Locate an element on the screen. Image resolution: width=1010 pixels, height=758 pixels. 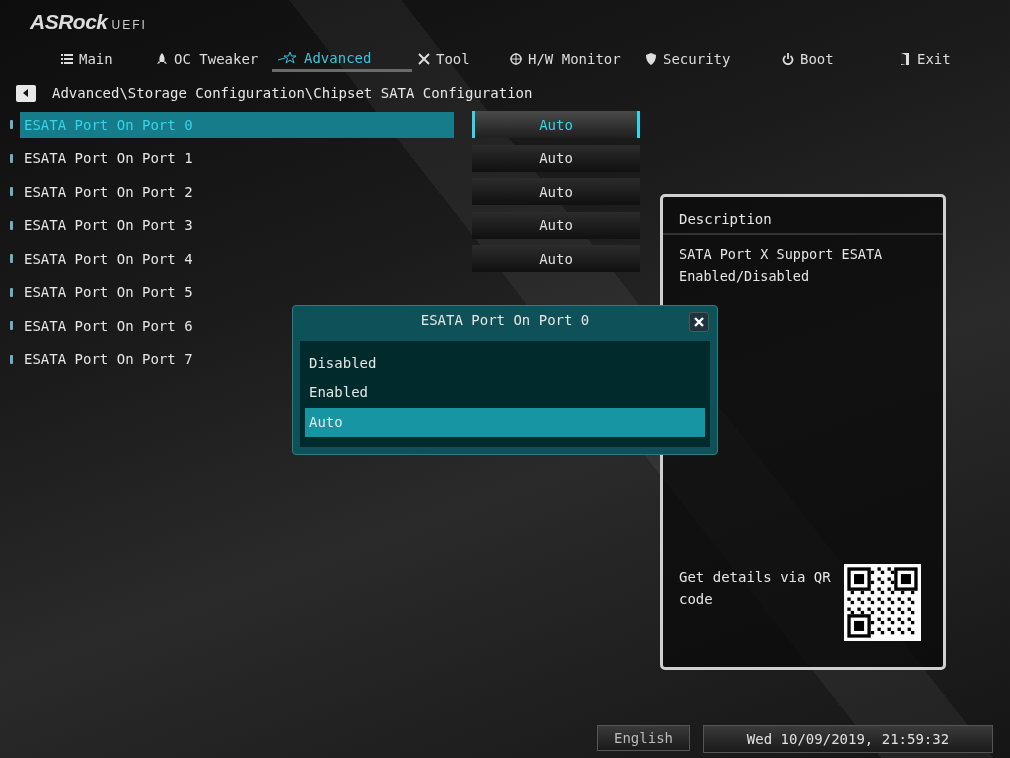
description-title: Description is located at coordinates (803, 216).